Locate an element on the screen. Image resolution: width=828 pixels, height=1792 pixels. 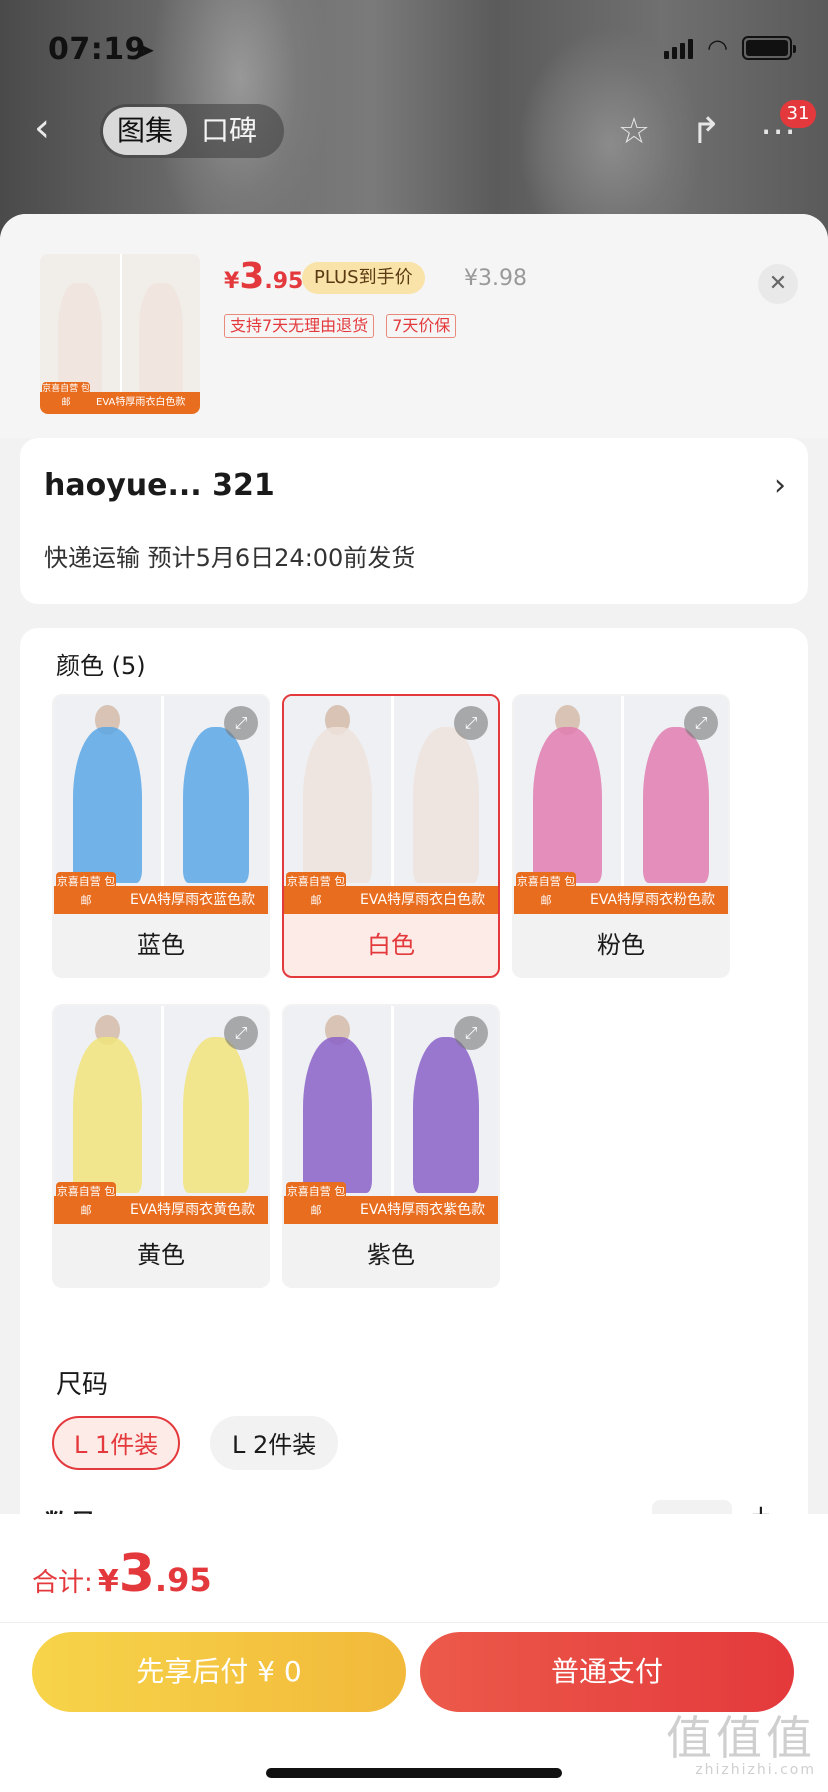
color-option: EVA特厚雨衣紫色款 京喜自营 包邮 ⤢ 紫色 is located at coordinates (391, 1146).